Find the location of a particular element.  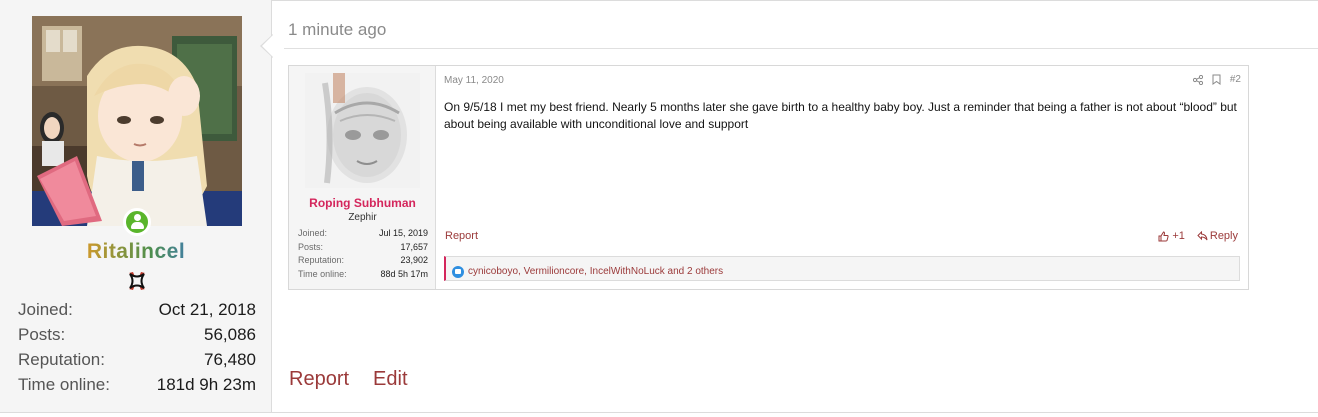

author-stat-reputation: Reputation: 76,480 is located at coordinates (137, 362).